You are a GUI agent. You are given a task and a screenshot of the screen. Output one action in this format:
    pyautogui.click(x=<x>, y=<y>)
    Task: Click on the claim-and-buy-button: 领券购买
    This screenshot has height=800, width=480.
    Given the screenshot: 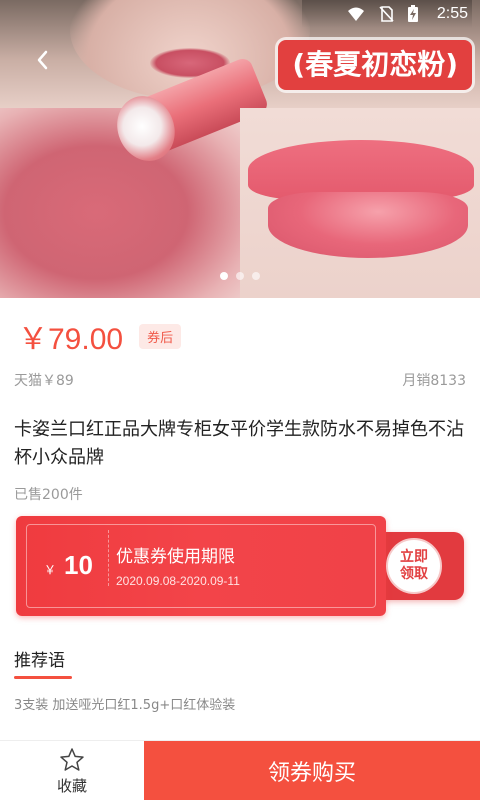 What is the action you would take?
    pyautogui.click(x=312, y=770)
    